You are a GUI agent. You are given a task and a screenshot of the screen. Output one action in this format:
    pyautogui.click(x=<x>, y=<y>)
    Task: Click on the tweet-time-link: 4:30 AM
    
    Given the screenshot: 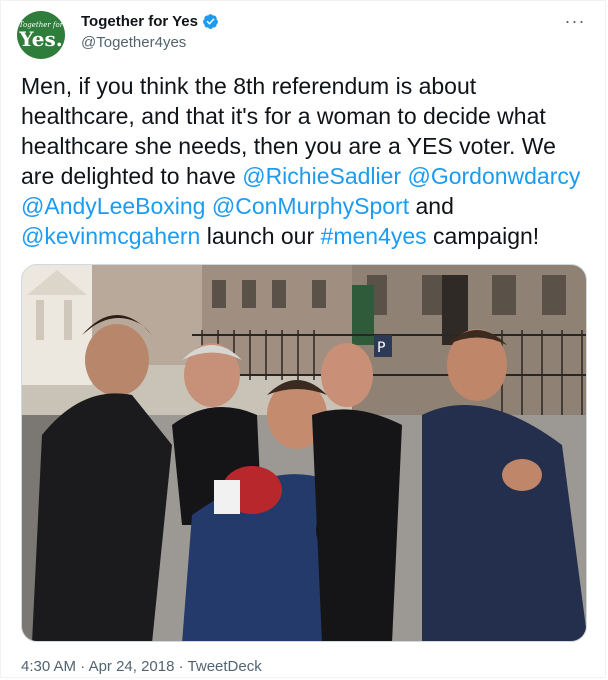 What is the action you would take?
    pyautogui.click(x=48, y=666)
    